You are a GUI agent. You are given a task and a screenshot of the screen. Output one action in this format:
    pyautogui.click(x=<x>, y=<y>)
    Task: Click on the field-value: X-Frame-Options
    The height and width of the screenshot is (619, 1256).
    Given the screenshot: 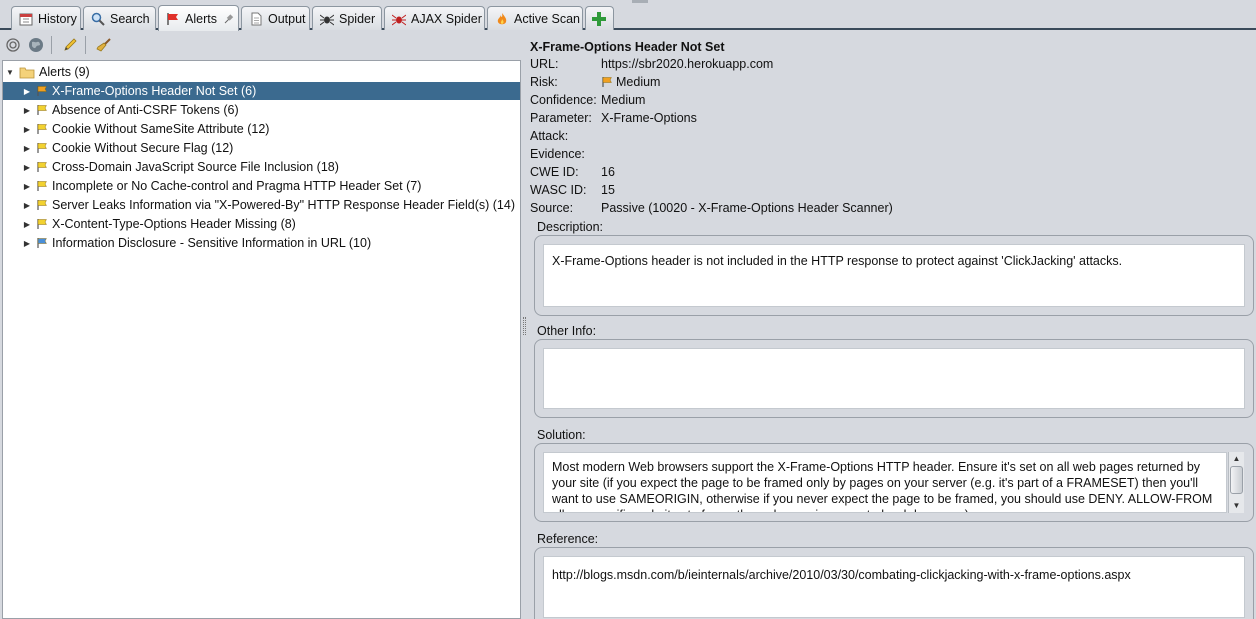 What is the action you would take?
    pyautogui.click(x=649, y=118)
    